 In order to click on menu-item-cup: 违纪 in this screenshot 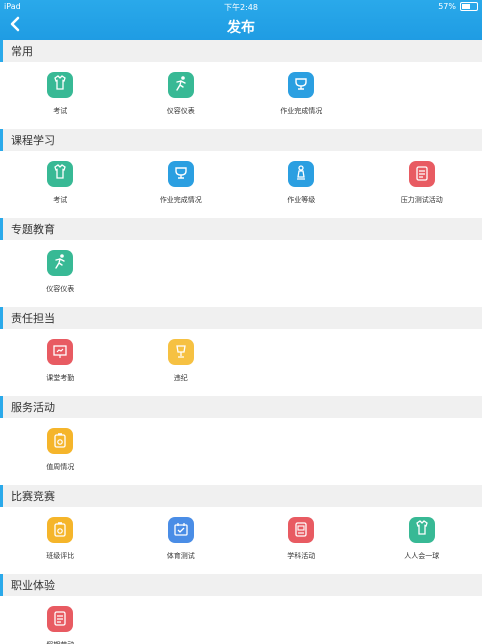, I will do `click(181, 362)`.